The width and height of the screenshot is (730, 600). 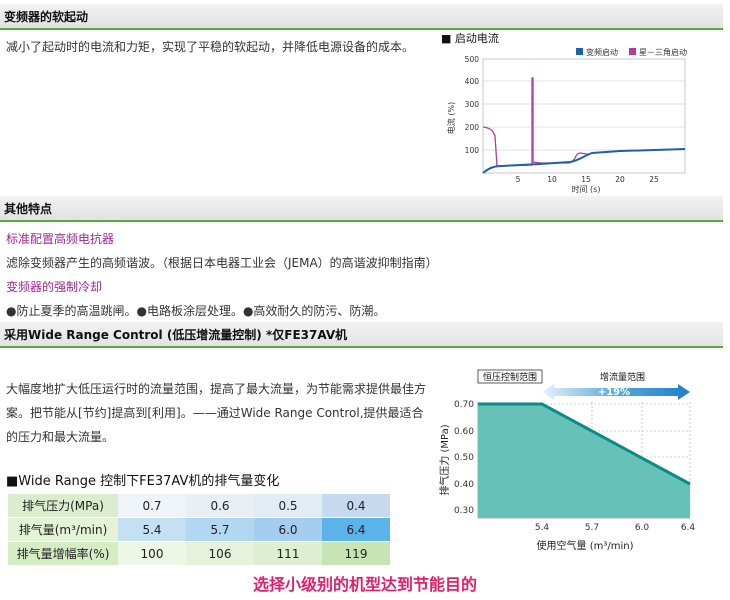 I want to click on section-header-soft-start: 变频器的软起动, so click(x=361, y=17).